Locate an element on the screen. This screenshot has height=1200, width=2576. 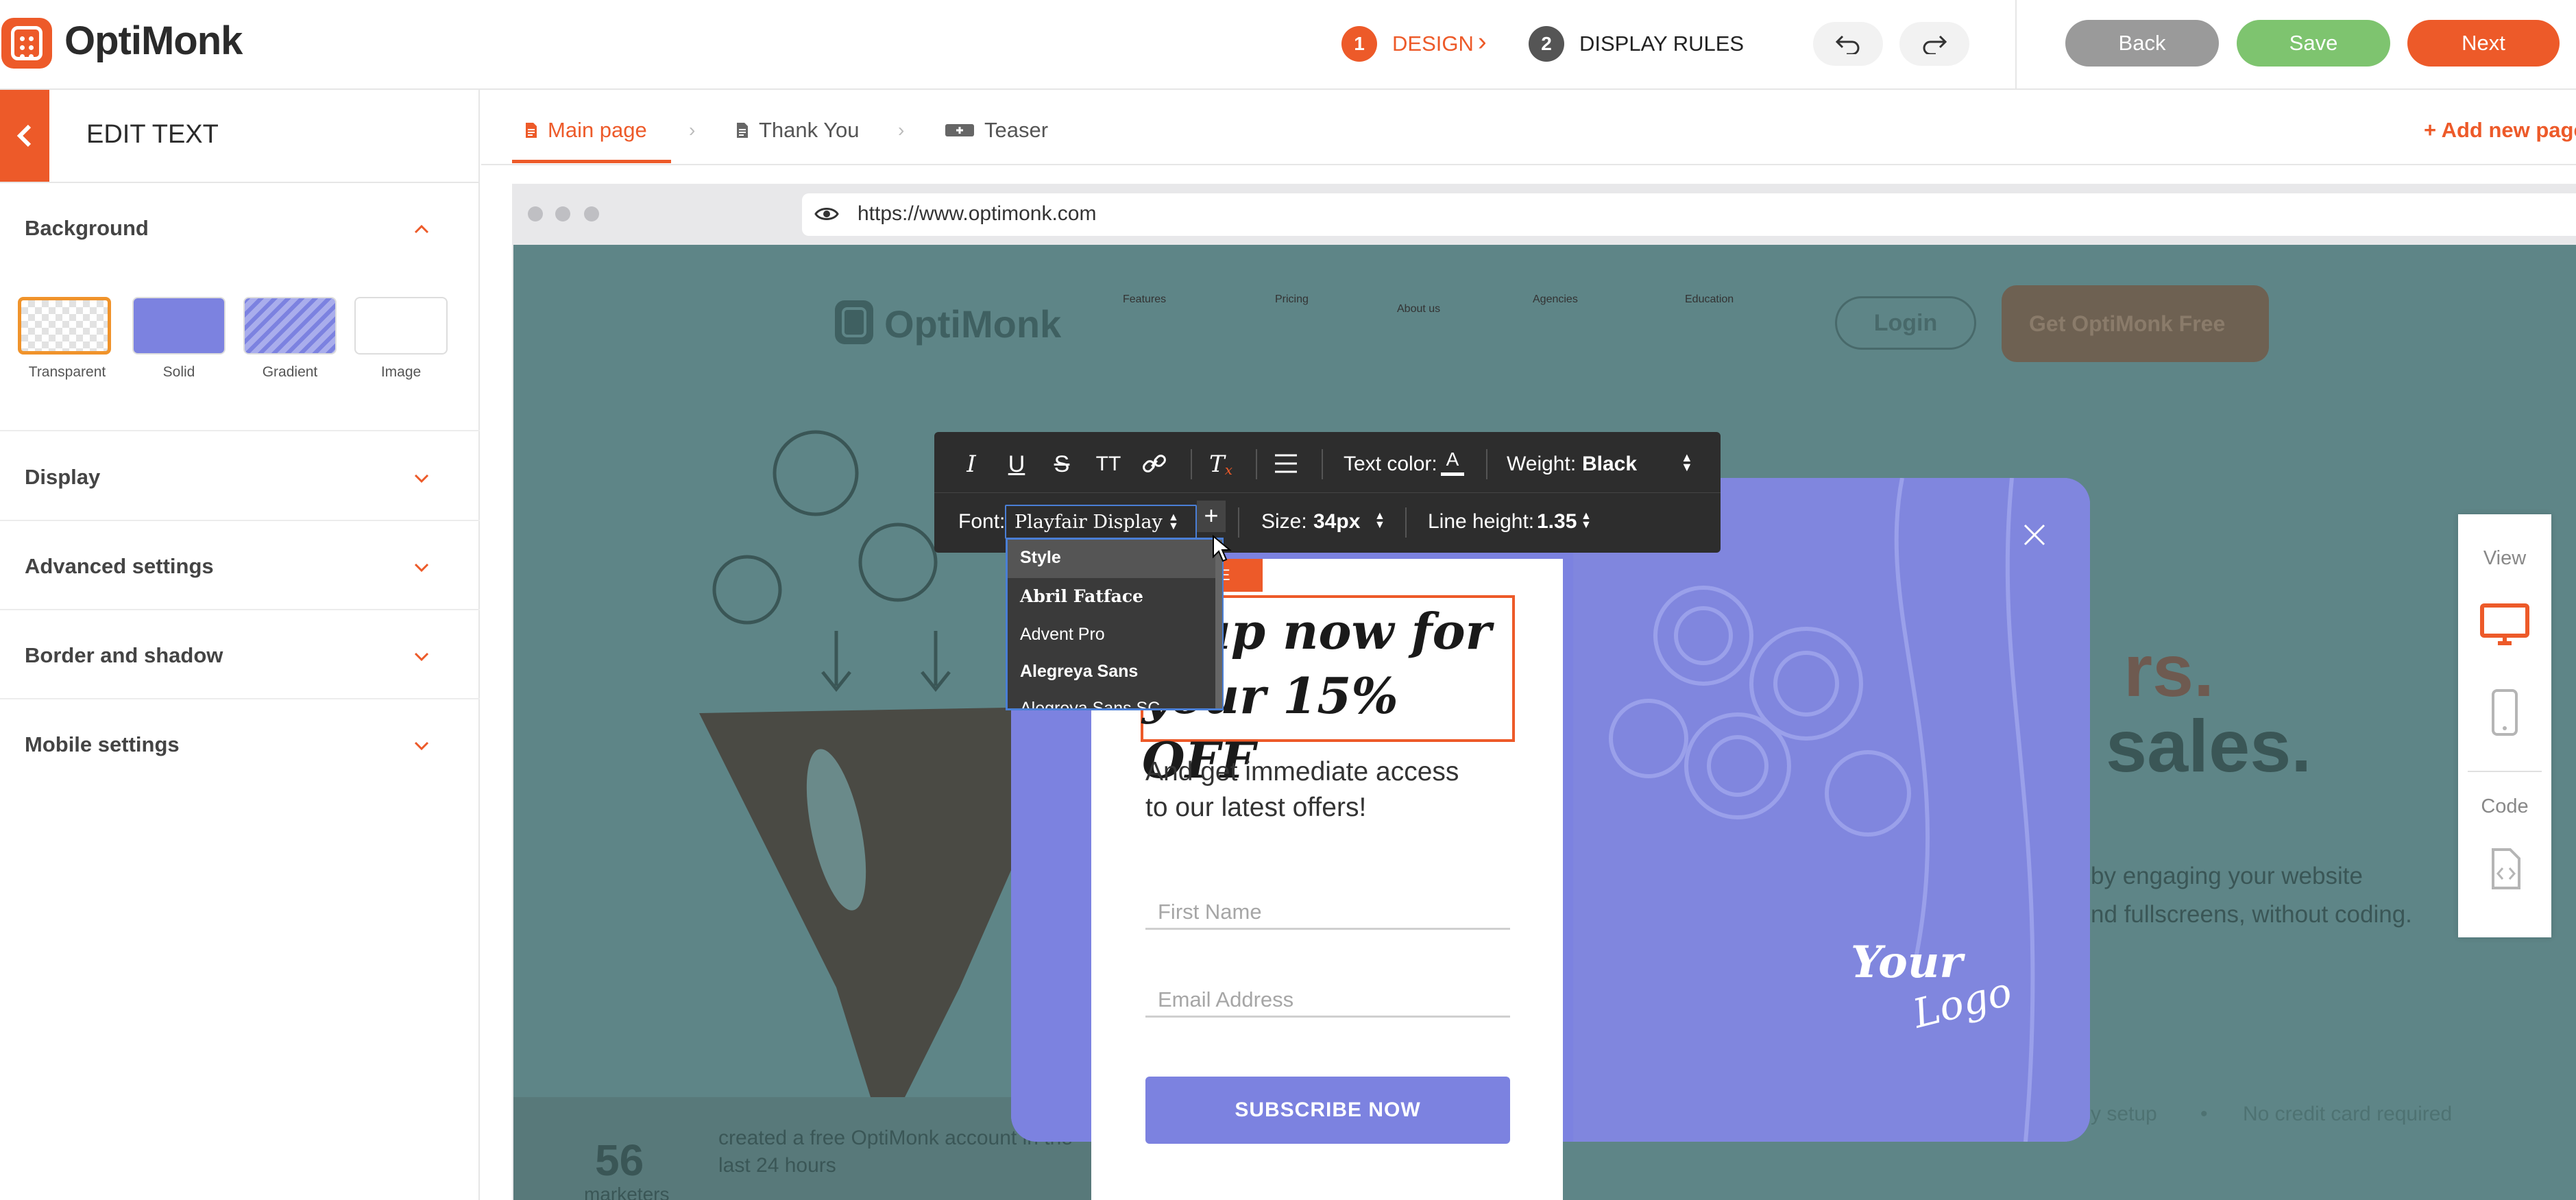
code-label: Code is located at coordinates (2505, 806).